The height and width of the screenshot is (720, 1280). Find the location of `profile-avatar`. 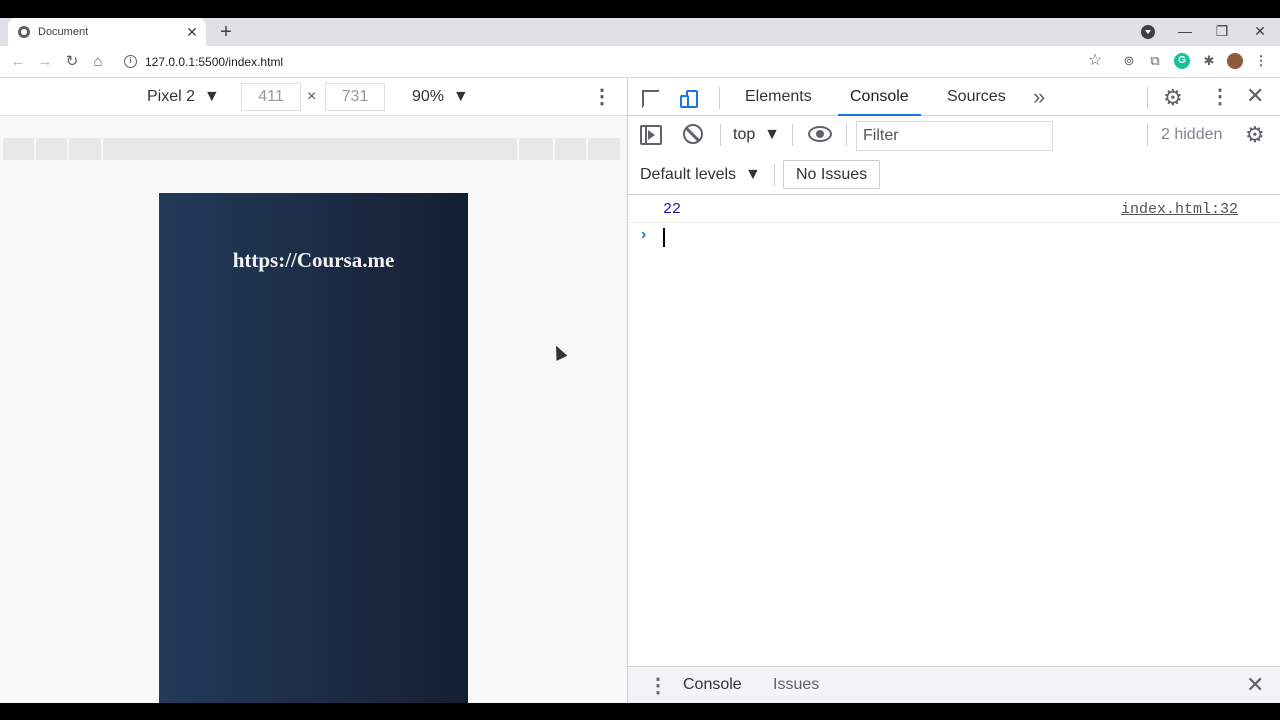

profile-avatar is located at coordinates (1235, 61).